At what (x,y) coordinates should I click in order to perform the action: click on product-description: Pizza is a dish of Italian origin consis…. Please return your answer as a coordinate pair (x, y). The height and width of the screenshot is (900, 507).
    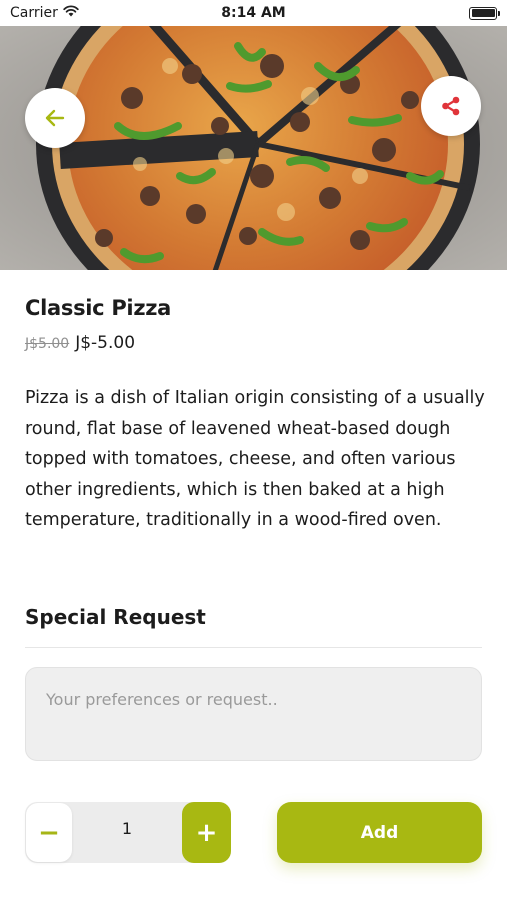
    Looking at the image, I should click on (255, 459).